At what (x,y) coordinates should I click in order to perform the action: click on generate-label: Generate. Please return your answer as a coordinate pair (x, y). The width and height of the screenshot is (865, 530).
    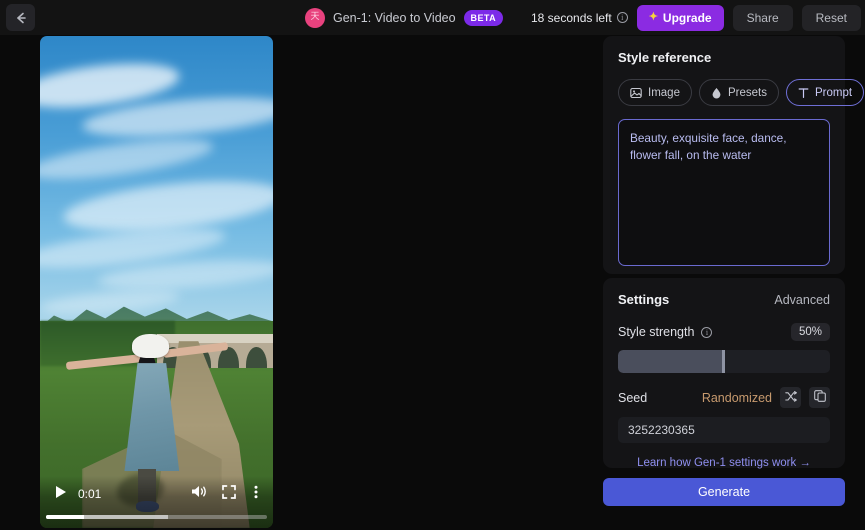
    Looking at the image, I should click on (724, 492).